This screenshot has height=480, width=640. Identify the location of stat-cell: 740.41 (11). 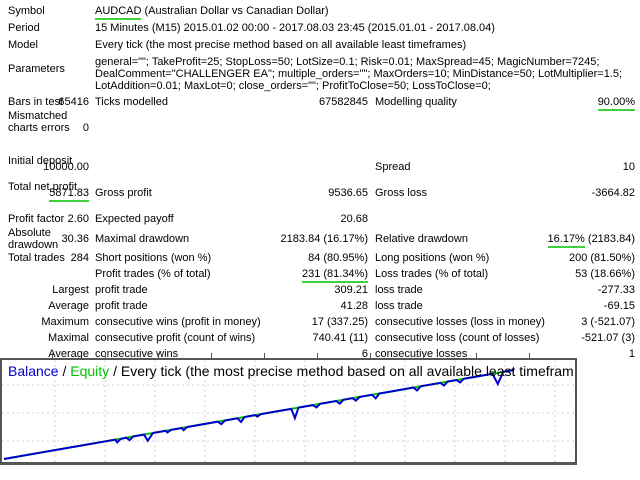
(340, 338).